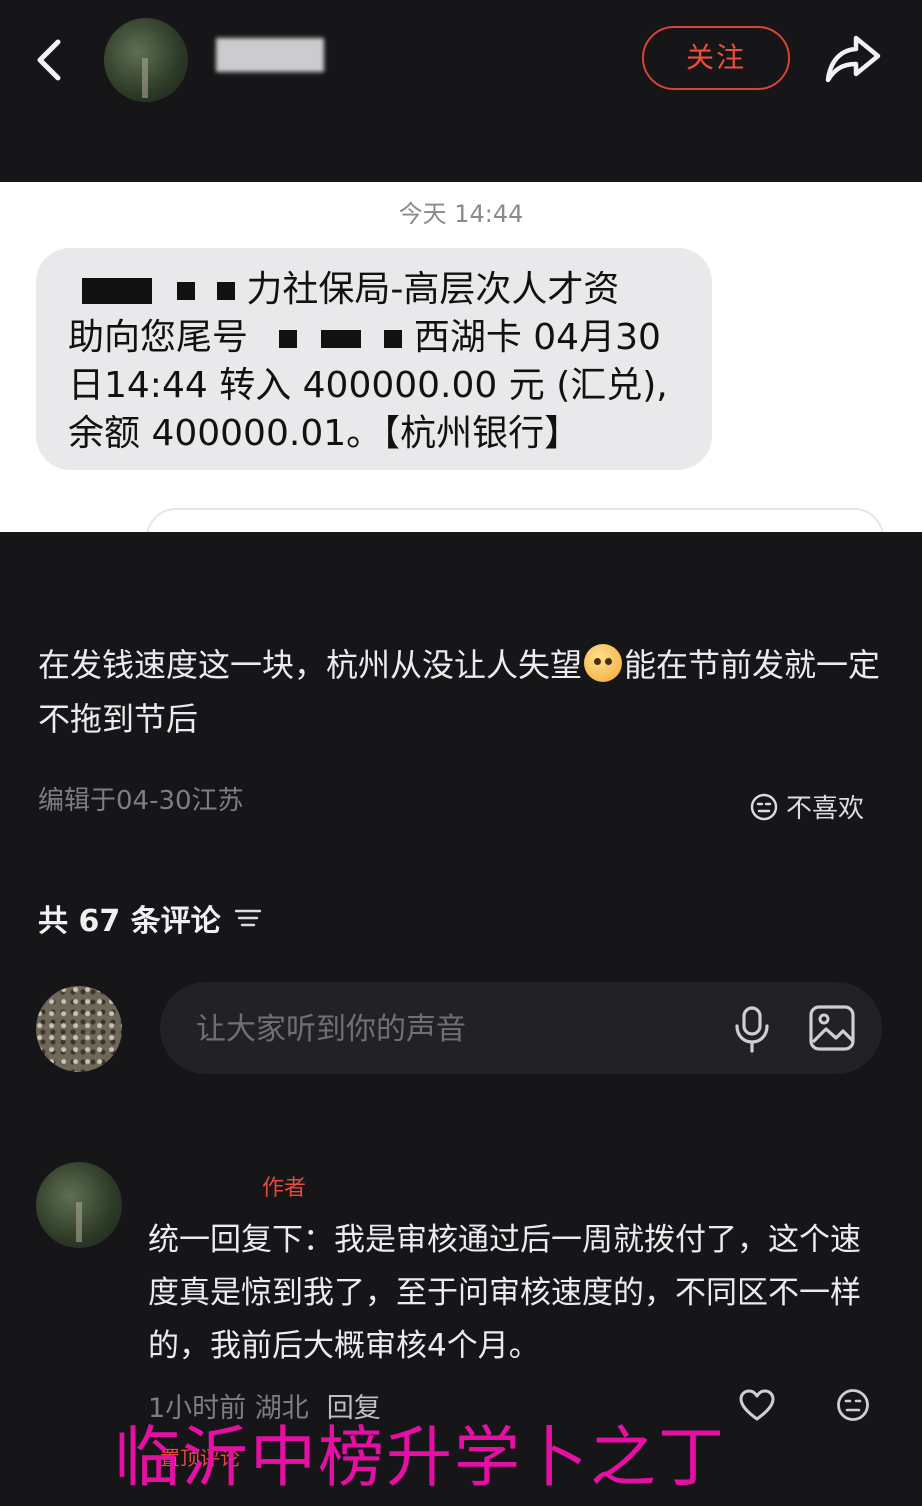  I want to click on post-text: 在发钱速度这一块，杭州从没让人失望, so click(310, 665).